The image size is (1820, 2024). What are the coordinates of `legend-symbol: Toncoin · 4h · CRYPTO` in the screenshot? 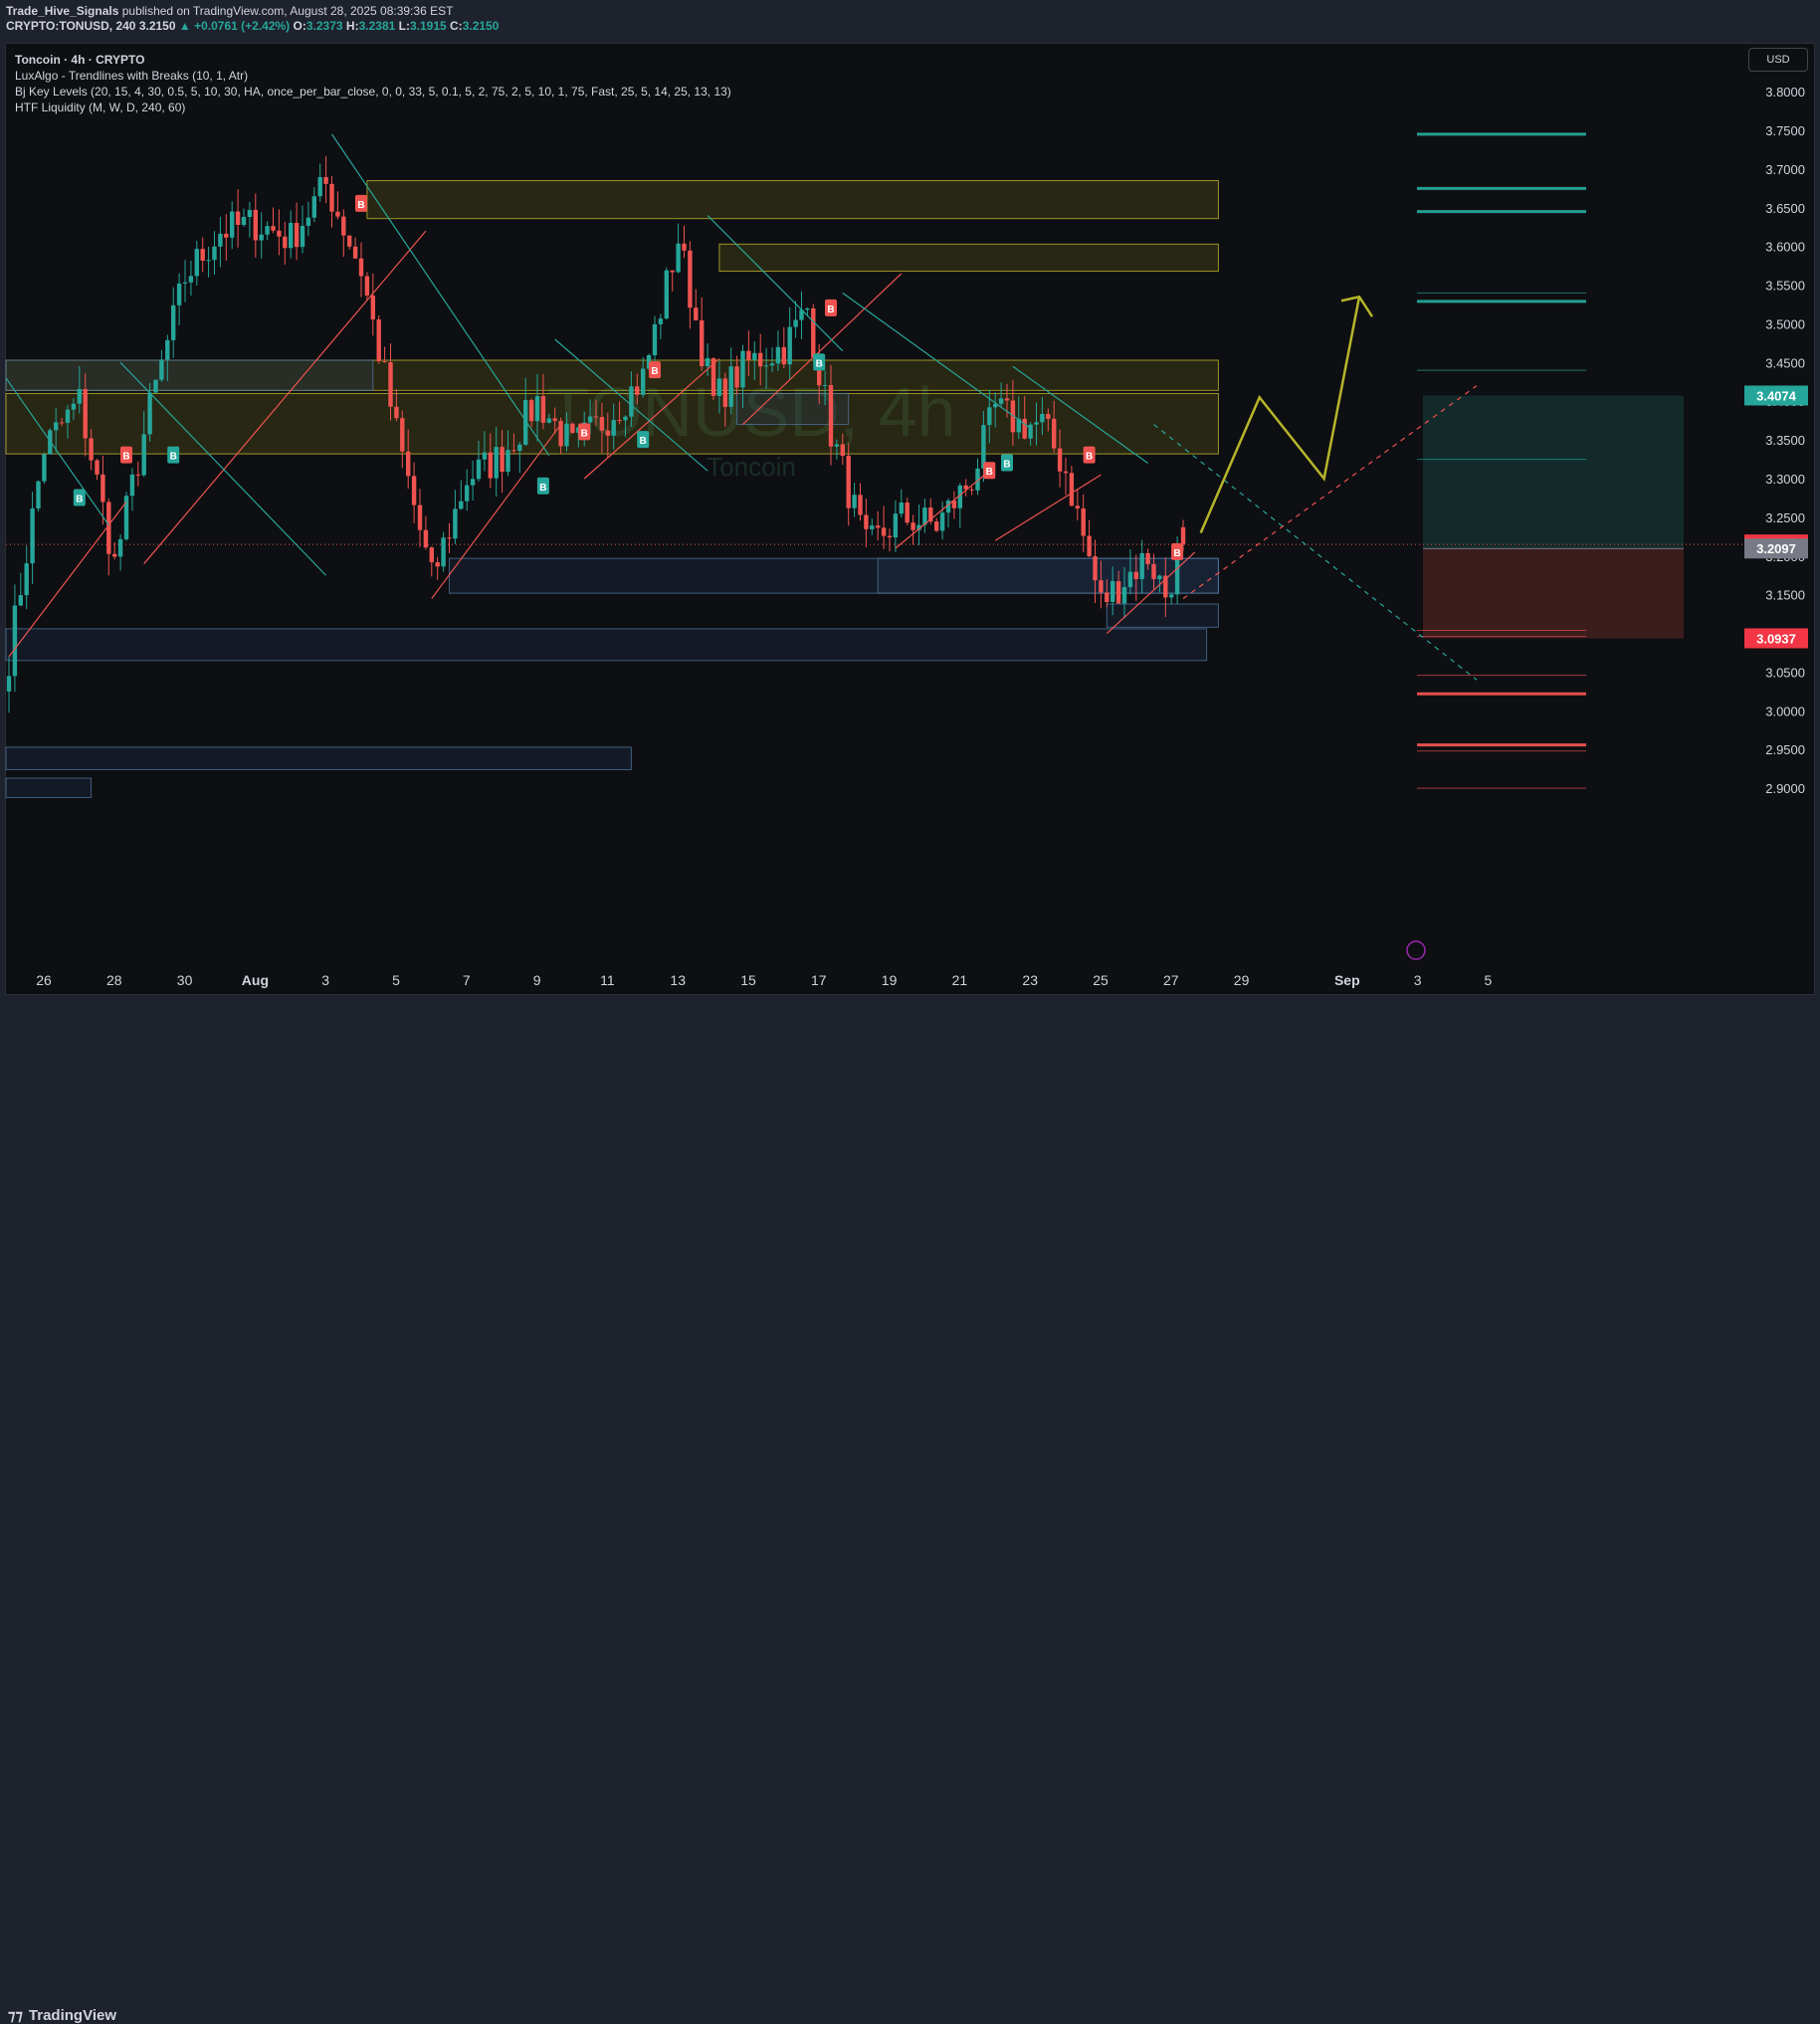 It's located at (373, 60).